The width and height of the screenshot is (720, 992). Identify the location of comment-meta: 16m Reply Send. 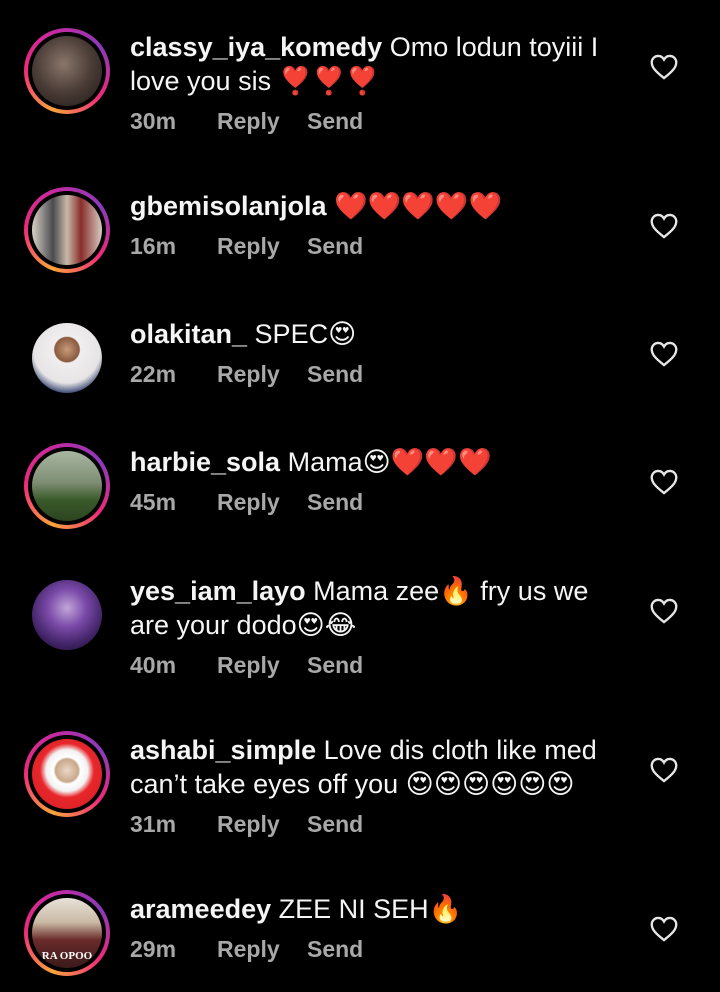
(380, 246).